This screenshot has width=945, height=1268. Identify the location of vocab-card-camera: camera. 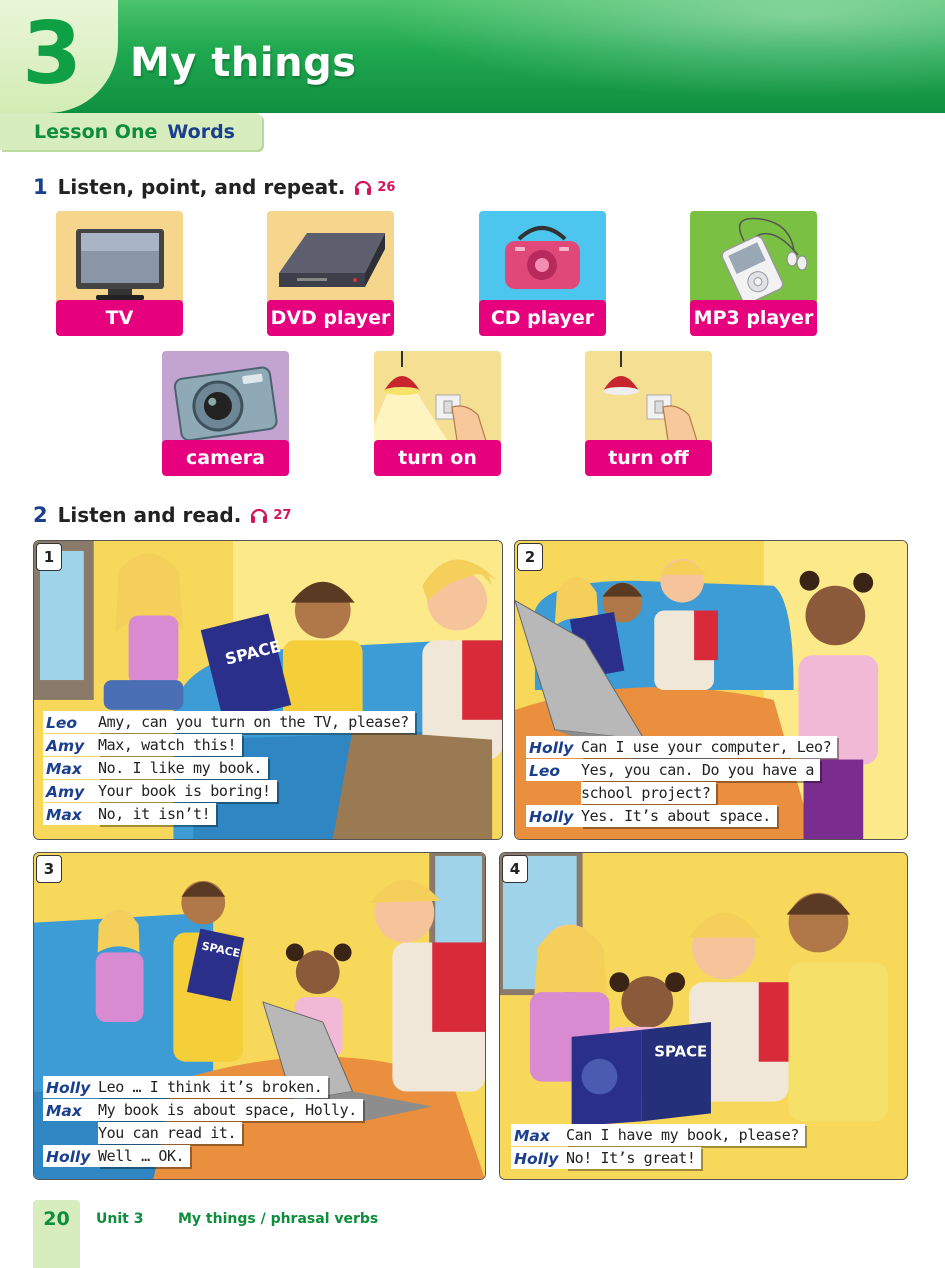
(225, 414).